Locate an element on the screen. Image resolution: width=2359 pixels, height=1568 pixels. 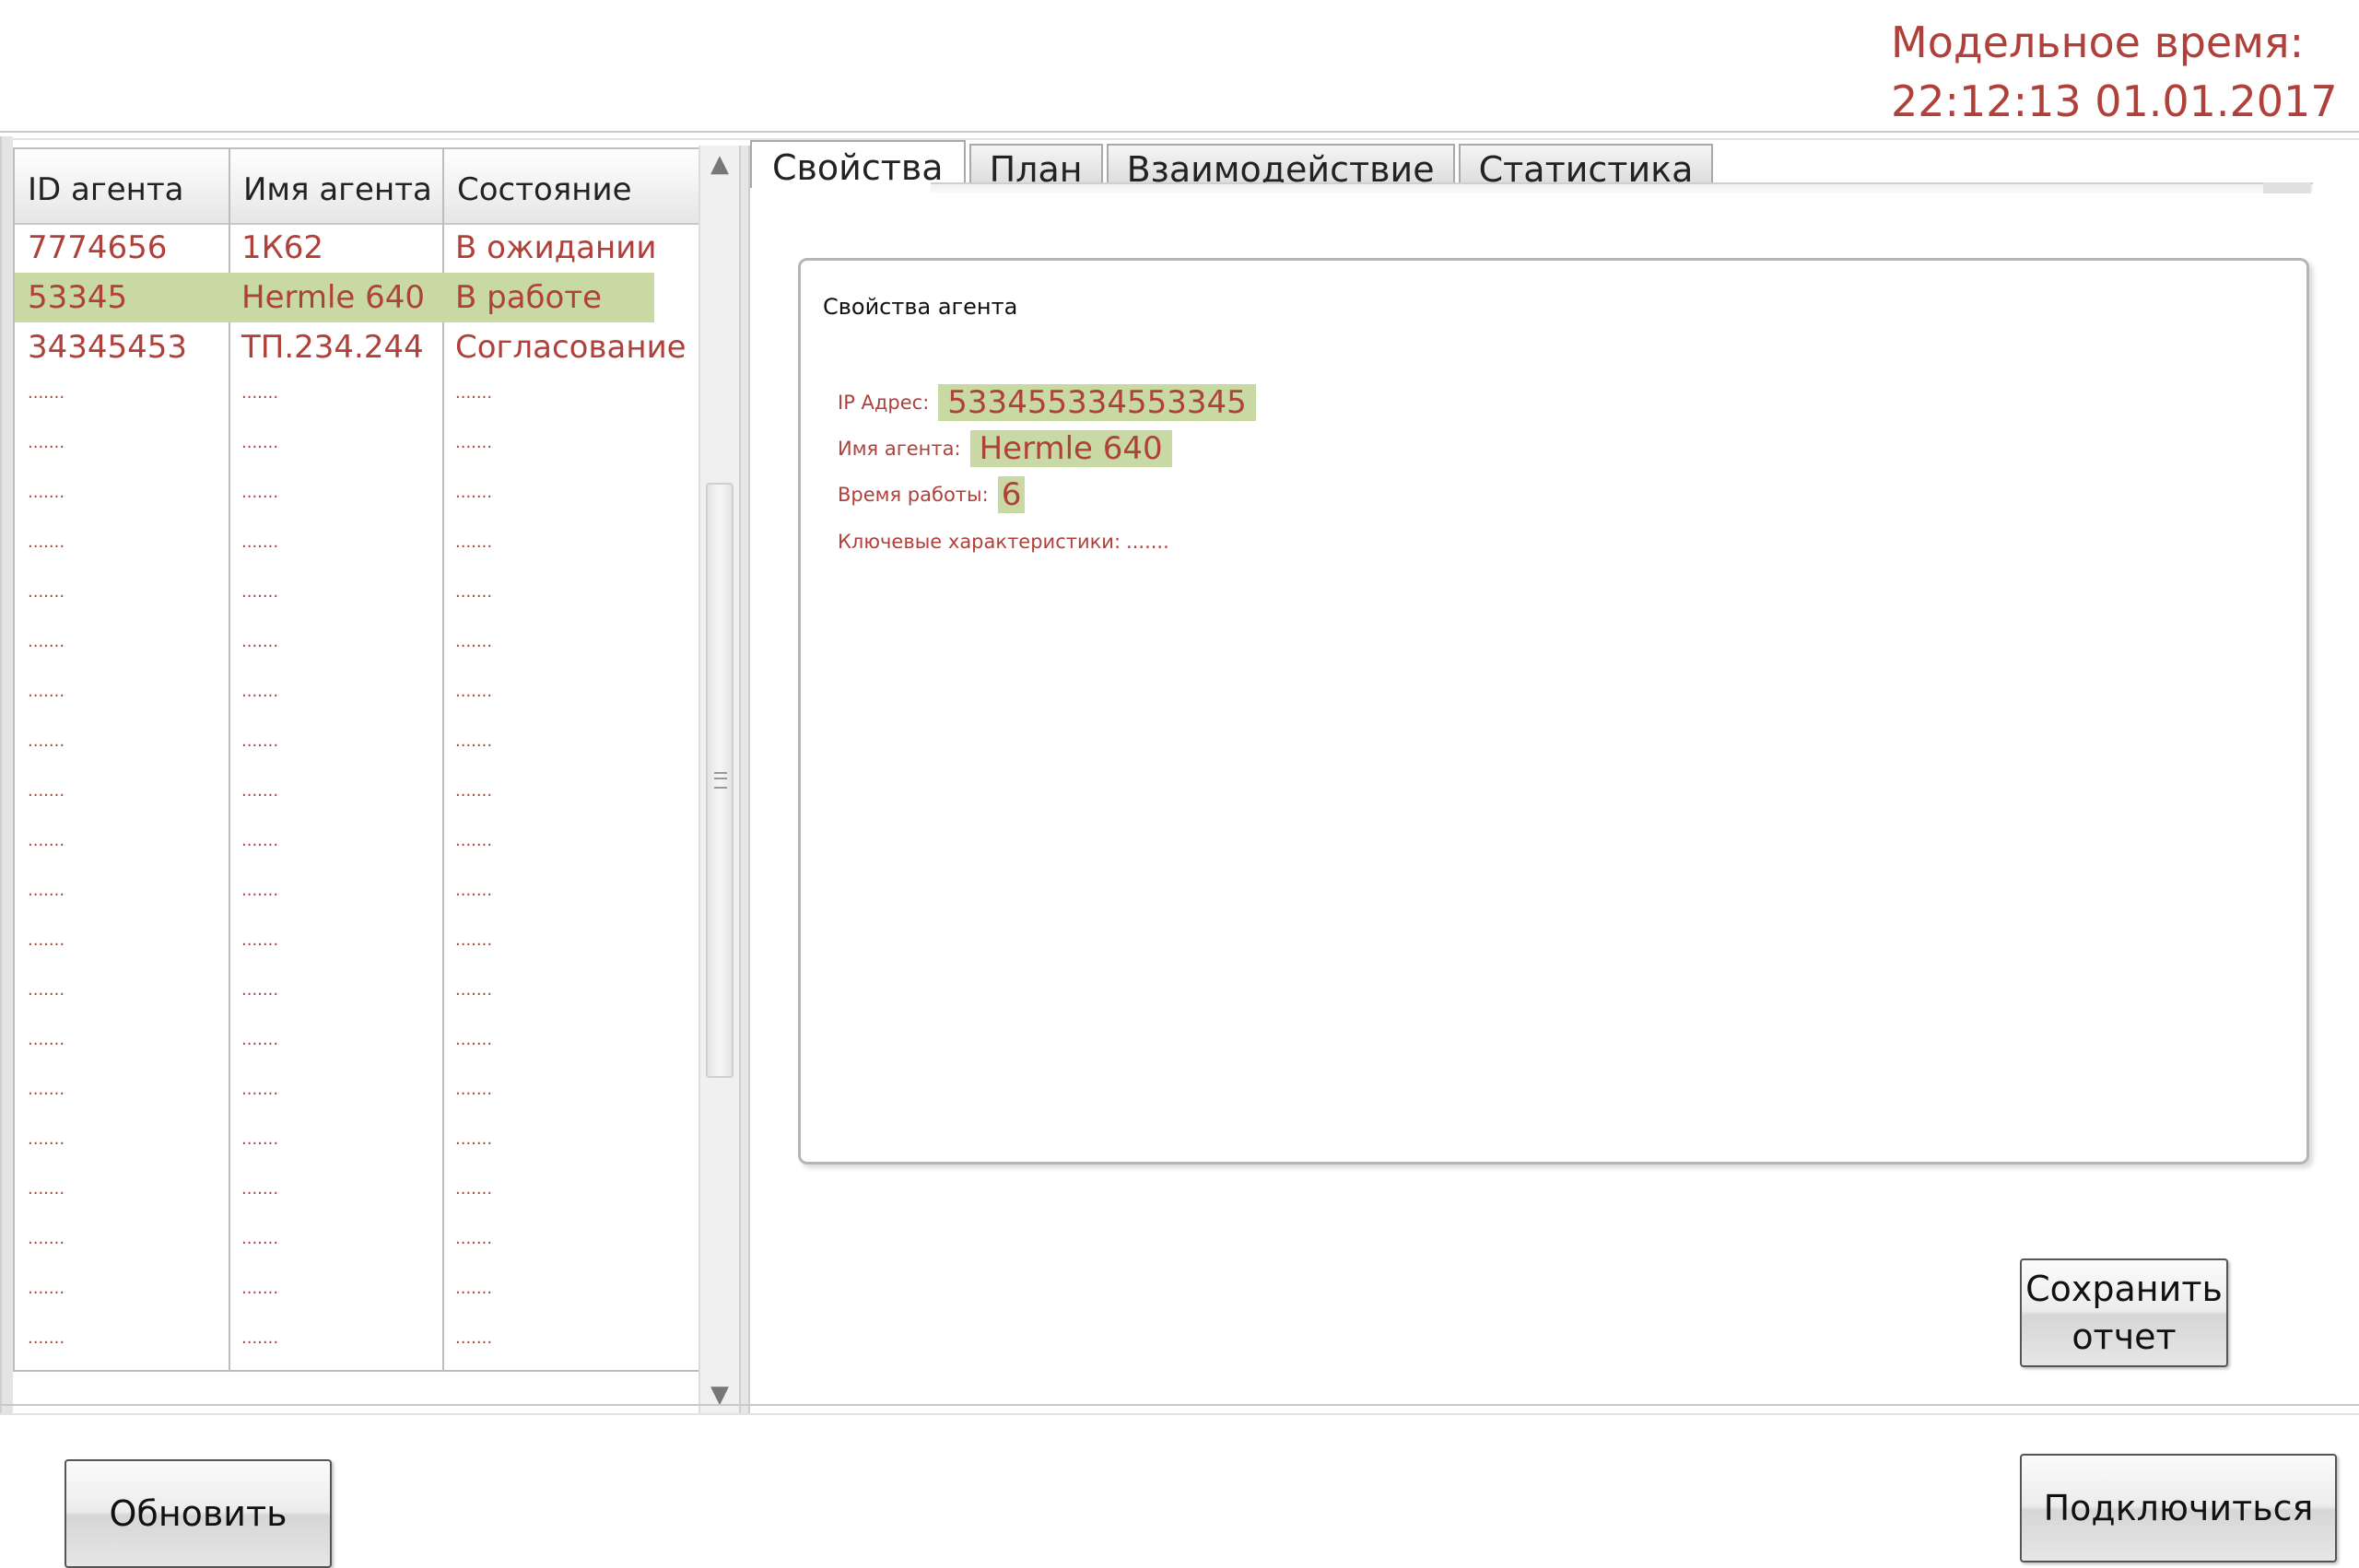
tab-interaction: Взаимодействие is located at coordinates (1280, 167).